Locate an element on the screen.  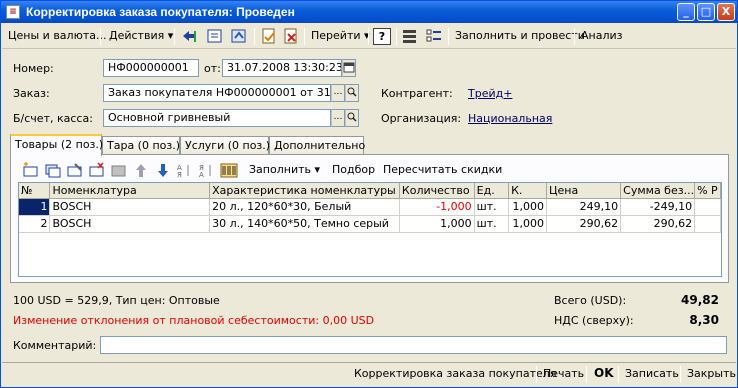
vat-label: НДС (сверху): is located at coordinates (594, 320).